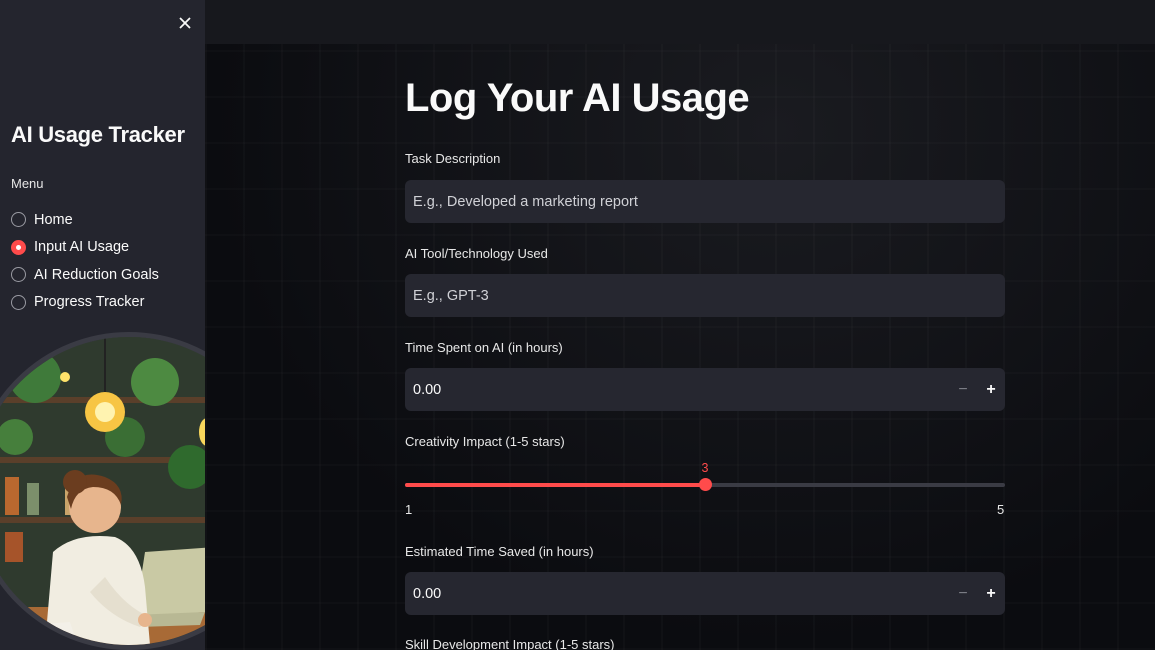 This screenshot has height=650, width=1155. Describe the element at coordinates (96, 274) in the screenshot. I see `sidebar-item-label: AI Reduction Goals` at that location.